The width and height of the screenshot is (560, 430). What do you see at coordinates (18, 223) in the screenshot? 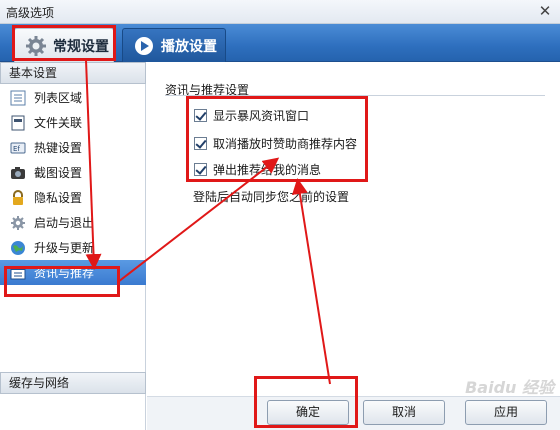
I see `gear-icon` at bounding box center [18, 223].